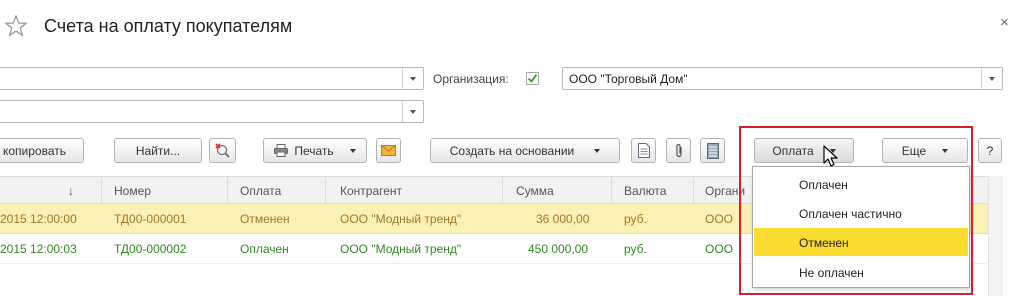 The height and width of the screenshot is (296, 1020). I want to click on cell-payment: Отменен, so click(265, 219).